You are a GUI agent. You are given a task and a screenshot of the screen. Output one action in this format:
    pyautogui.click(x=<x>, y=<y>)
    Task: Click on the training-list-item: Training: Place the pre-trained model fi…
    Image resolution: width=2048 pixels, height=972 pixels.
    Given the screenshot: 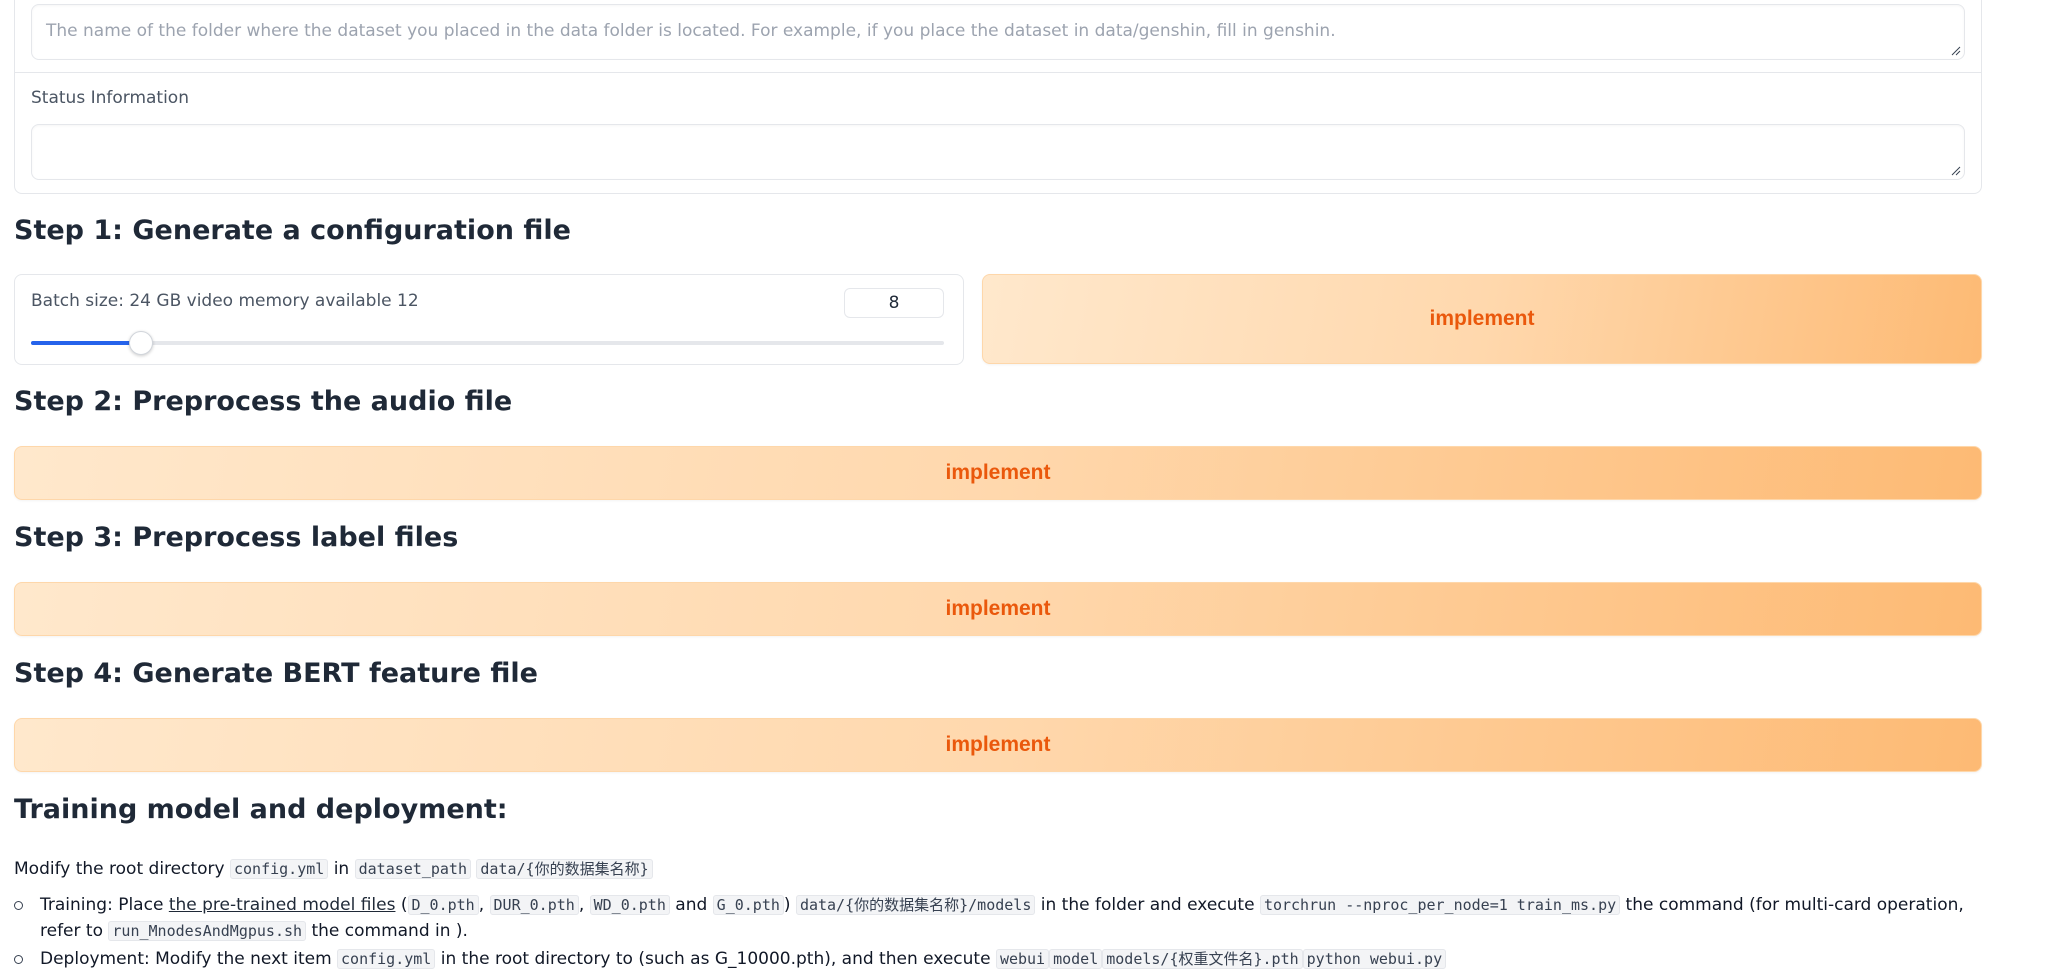 What is the action you would take?
    pyautogui.click(x=999, y=918)
    